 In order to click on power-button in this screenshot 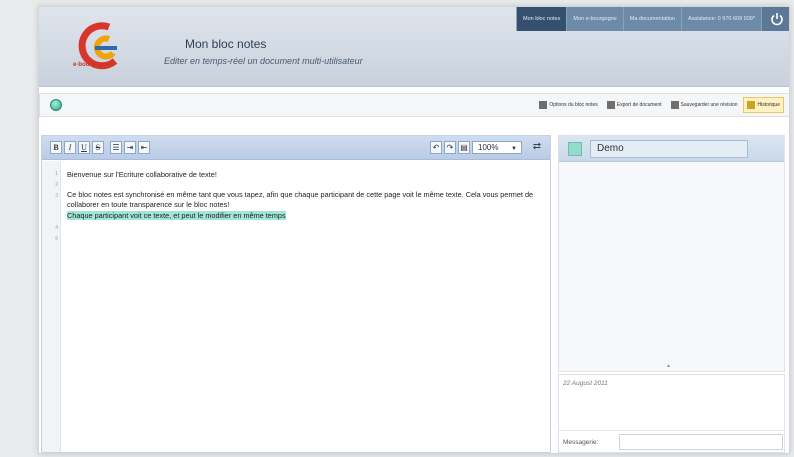, I will do `click(775, 19)`.